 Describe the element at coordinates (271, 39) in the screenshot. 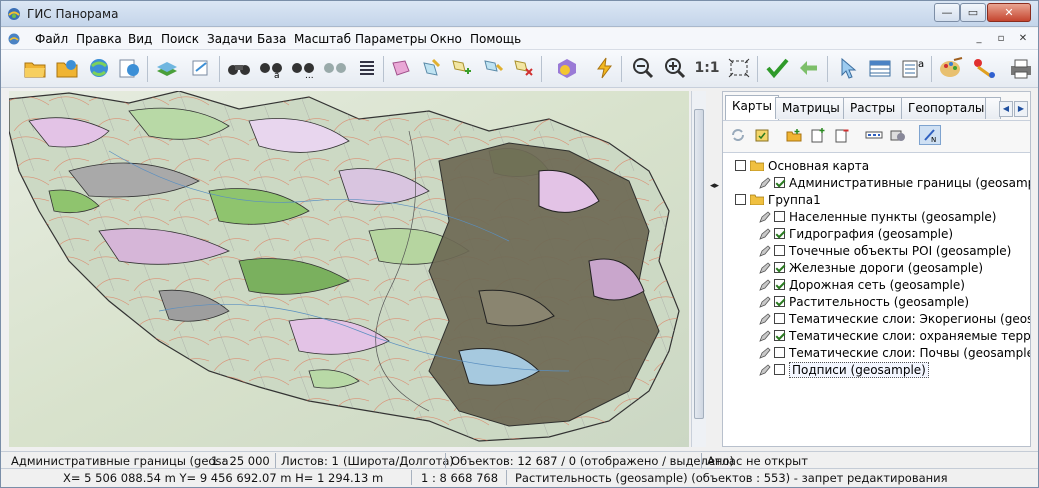

I see `menu-database: База` at that location.